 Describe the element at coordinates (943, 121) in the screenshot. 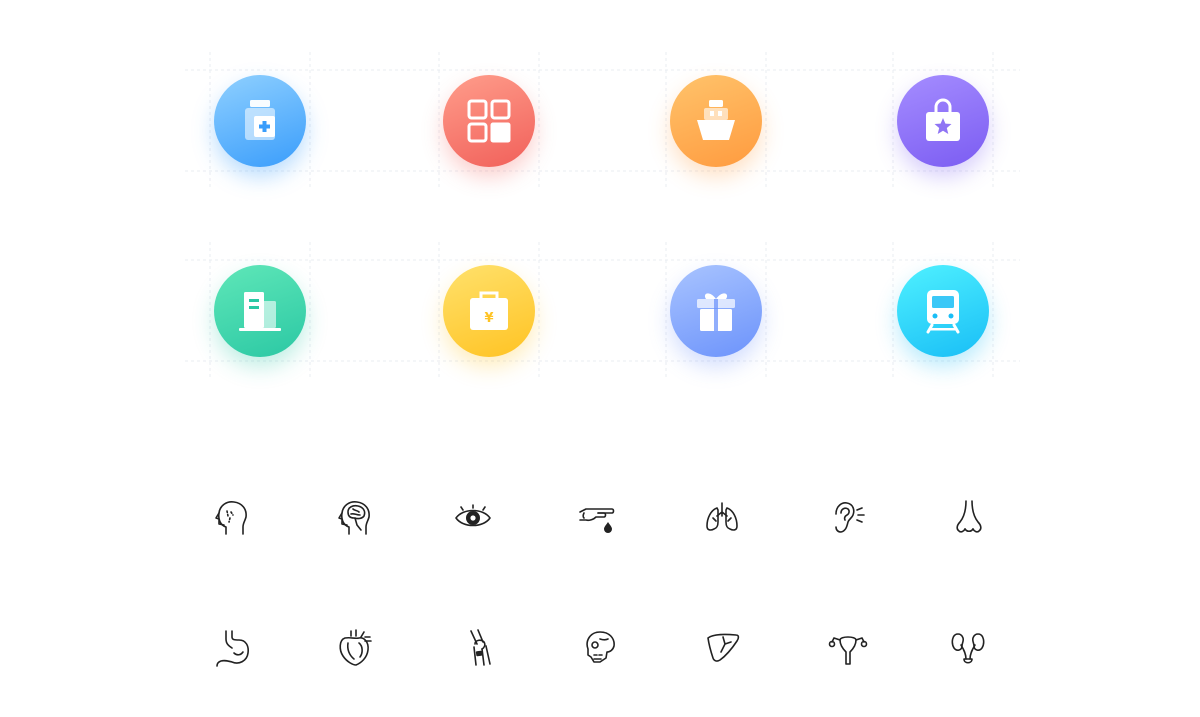

I see `shopping-bag-star-icon` at that location.